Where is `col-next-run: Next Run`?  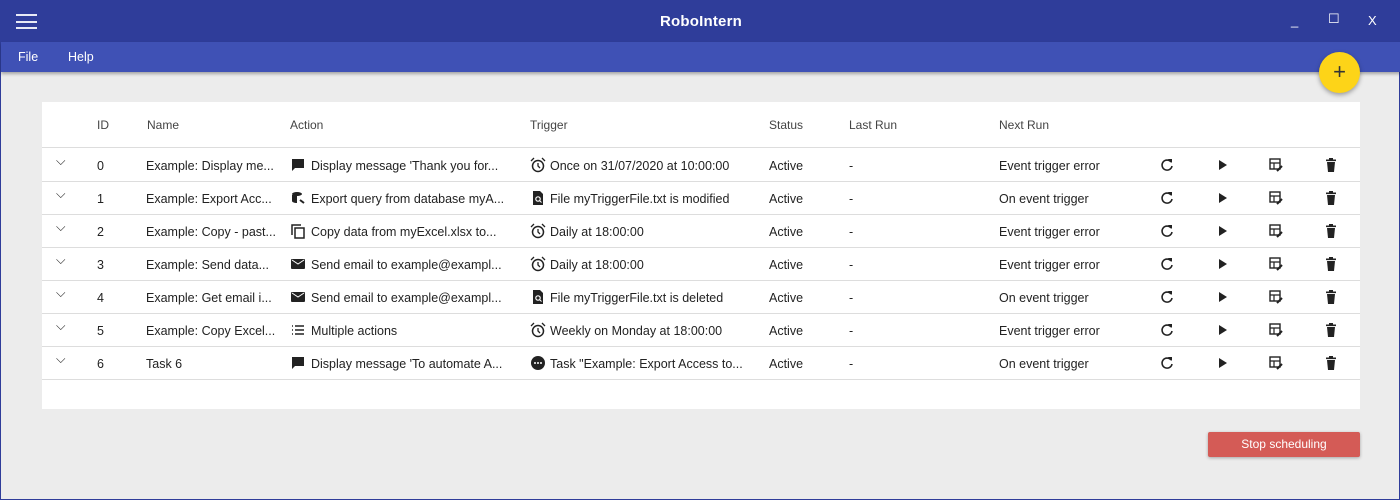
col-next-run: Next Run is located at coordinates (1024, 125).